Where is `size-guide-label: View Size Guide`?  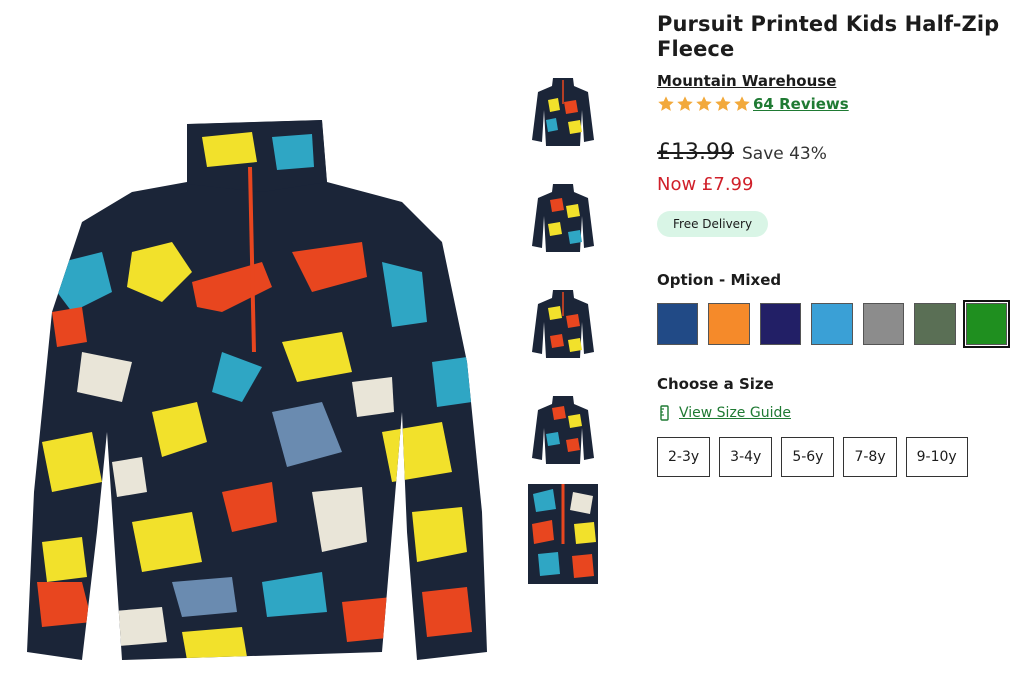
size-guide-label: View Size Guide is located at coordinates (735, 413).